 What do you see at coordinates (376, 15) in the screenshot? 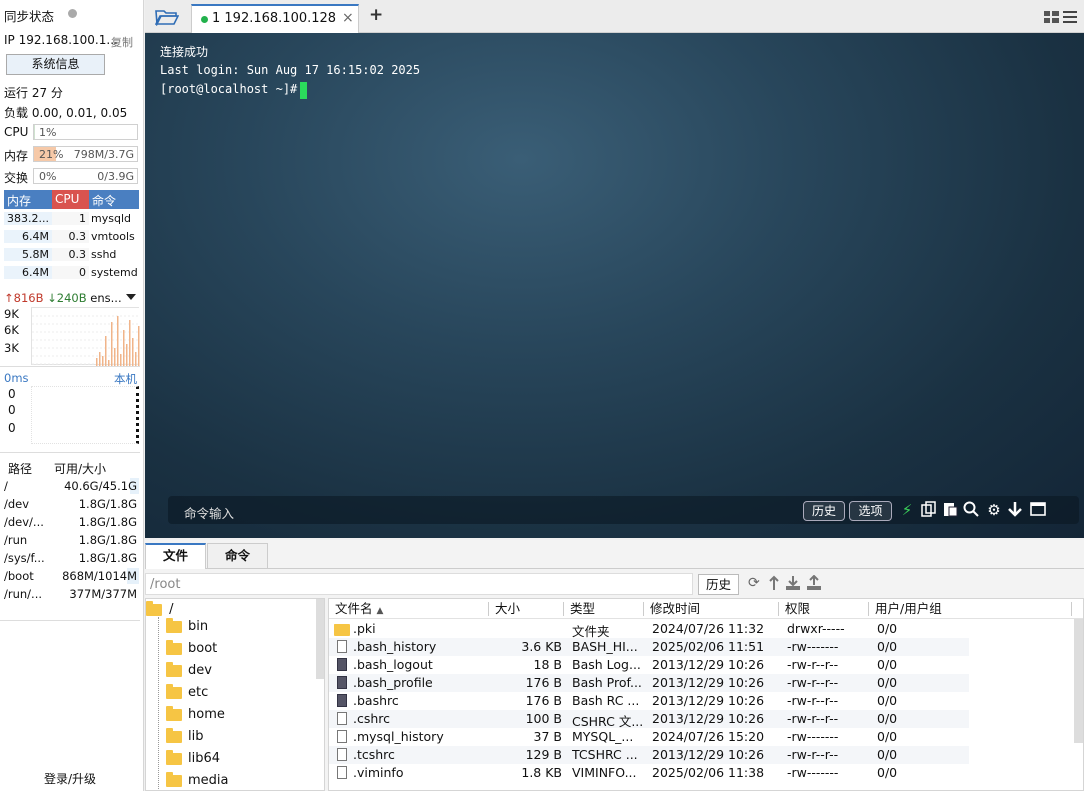
I see `add-tab-icon: +` at bounding box center [376, 15].